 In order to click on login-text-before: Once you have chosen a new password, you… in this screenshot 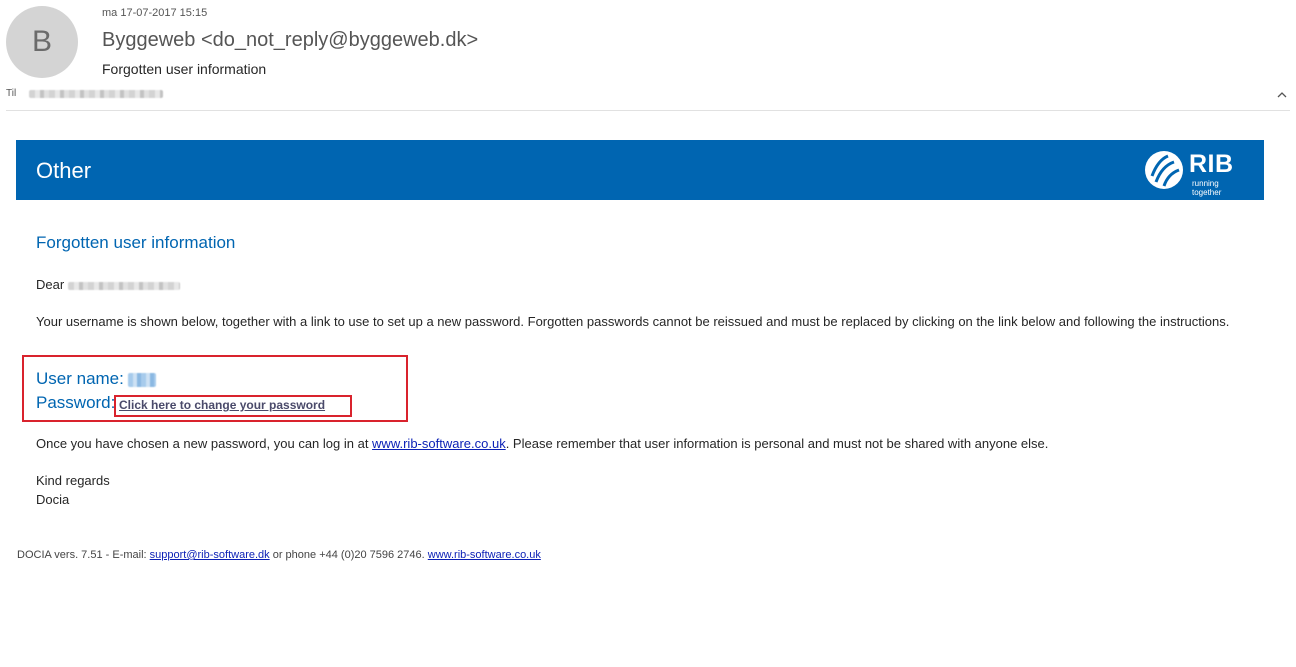, I will do `click(204, 443)`.